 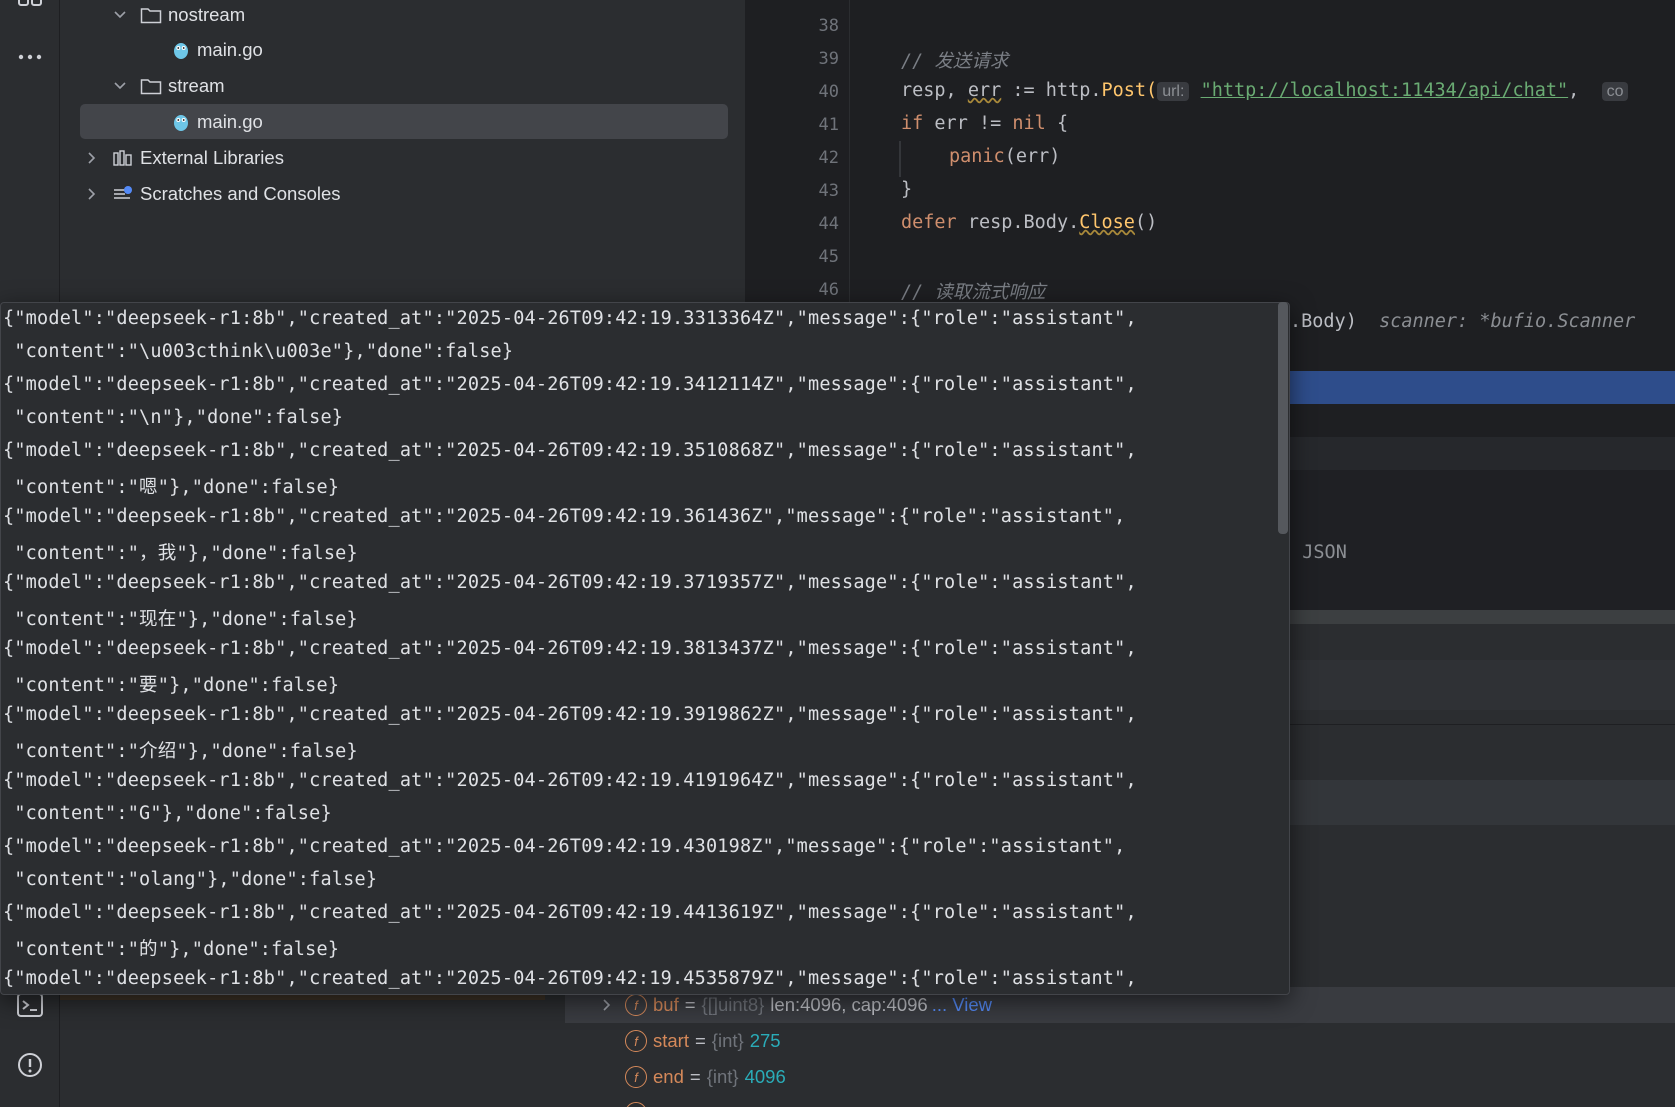 I want to click on code-line-44: defer resp.Body.Close(), so click(x=1029, y=222).